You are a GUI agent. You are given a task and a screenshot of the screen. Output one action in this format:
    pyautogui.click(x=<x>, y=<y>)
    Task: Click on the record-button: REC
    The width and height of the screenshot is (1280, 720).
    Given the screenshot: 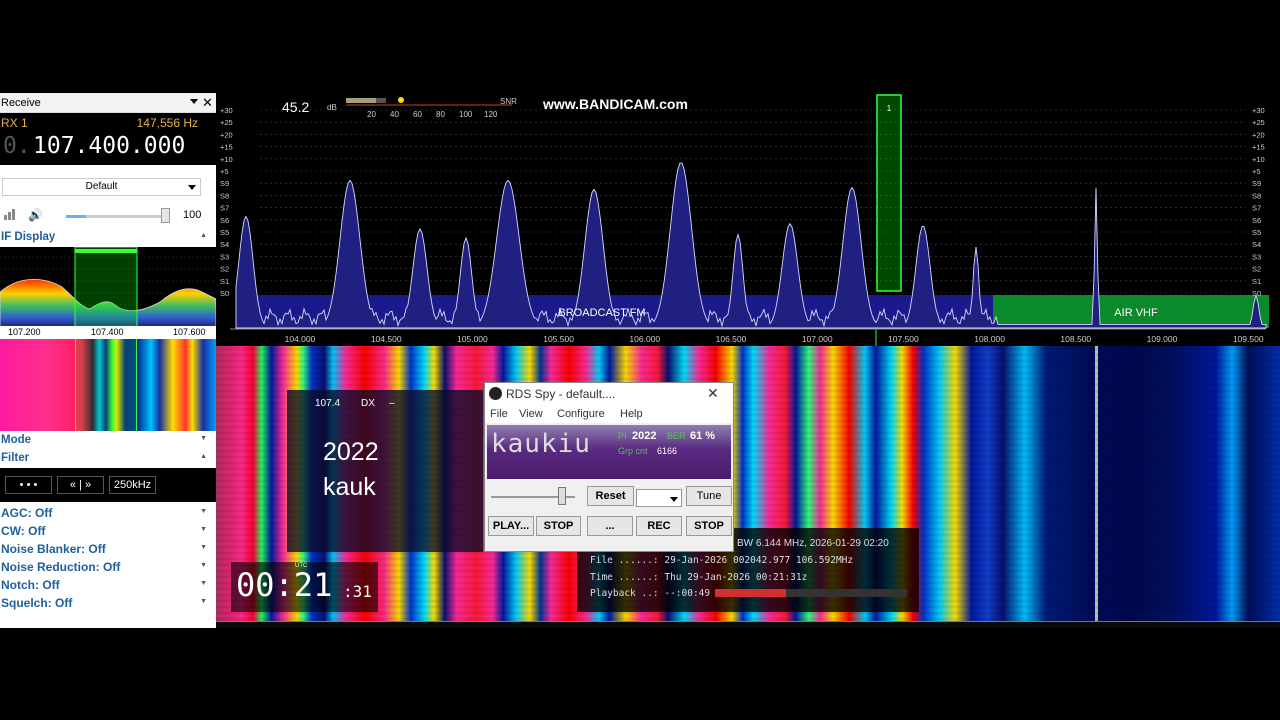 What is the action you would take?
    pyautogui.click(x=659, y=526)
    